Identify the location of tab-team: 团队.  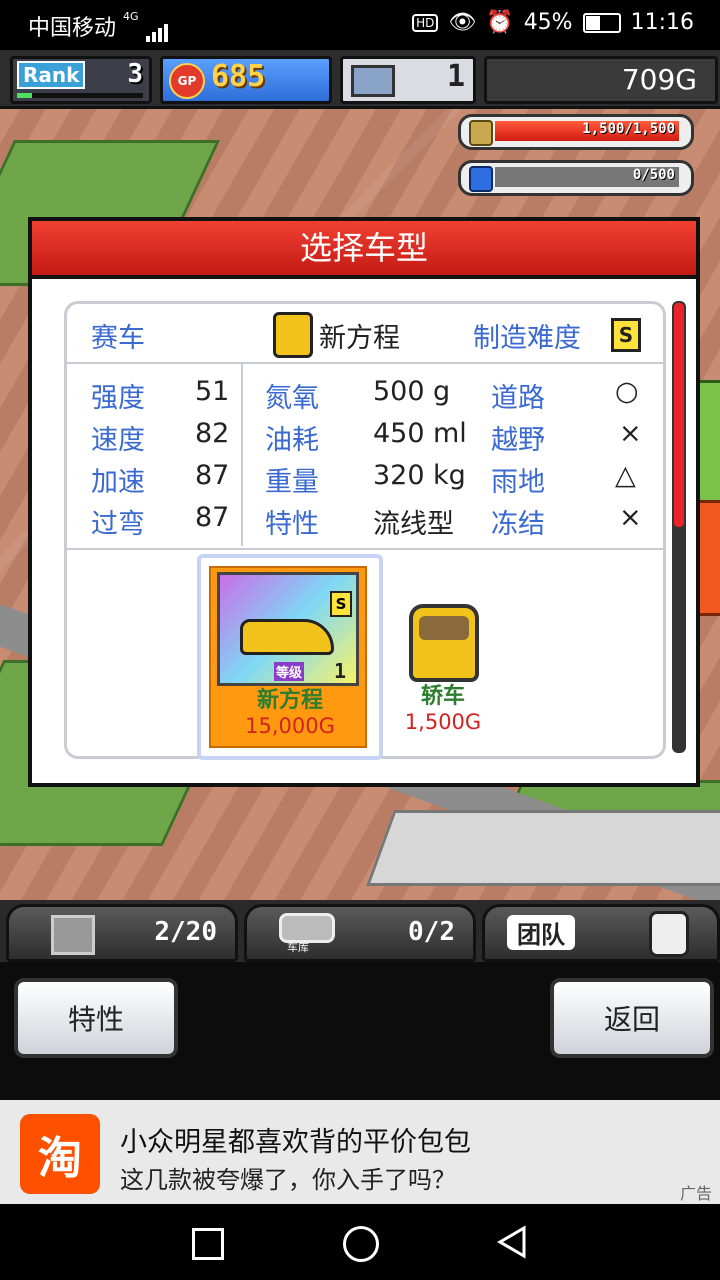
(601, 933).